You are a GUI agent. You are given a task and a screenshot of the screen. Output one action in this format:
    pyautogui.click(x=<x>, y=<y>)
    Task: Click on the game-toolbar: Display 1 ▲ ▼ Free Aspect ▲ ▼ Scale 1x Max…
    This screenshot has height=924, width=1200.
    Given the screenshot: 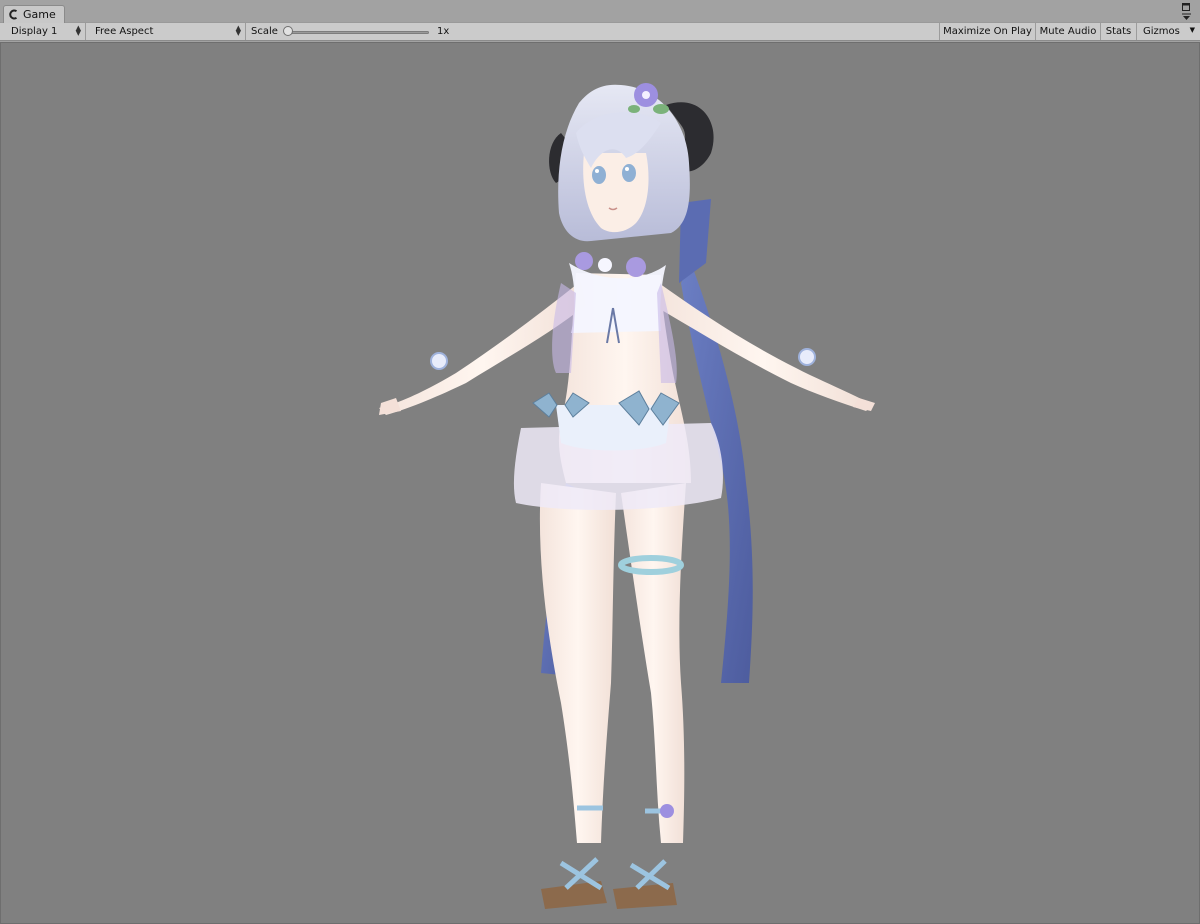 What is the action you would take?
    pyautogui.click(x=600, y=32)
    